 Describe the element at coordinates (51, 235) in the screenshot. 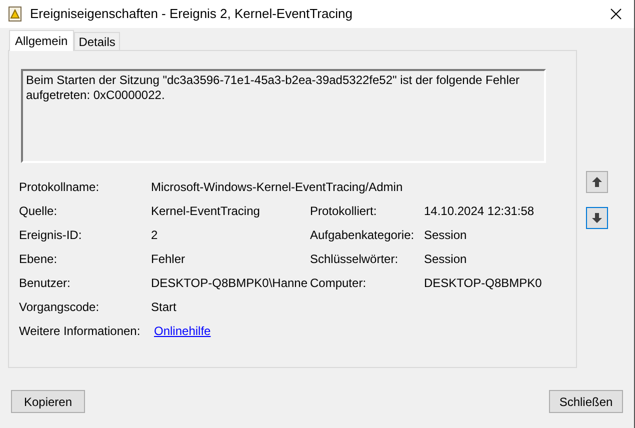

I see `field-label: Ereignis-ID:` at that location.